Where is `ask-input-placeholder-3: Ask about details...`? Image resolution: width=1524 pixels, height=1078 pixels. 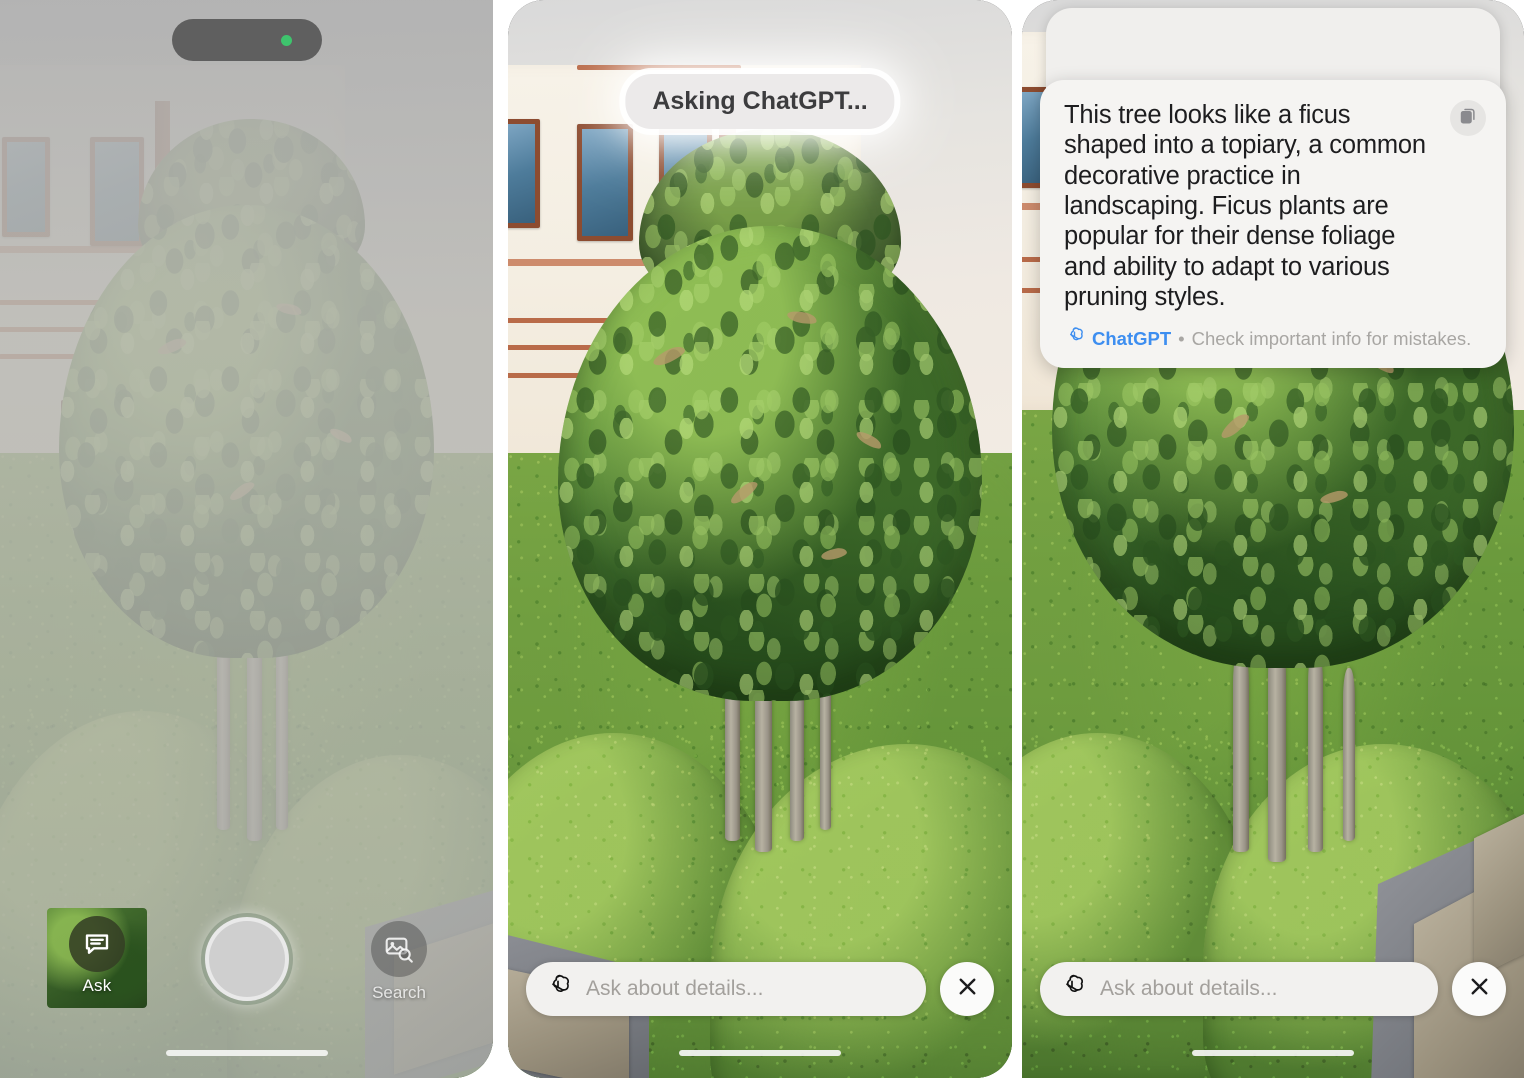 ask-input-placeholder-3: Ask about details... is located at coordinates (1189, 988).